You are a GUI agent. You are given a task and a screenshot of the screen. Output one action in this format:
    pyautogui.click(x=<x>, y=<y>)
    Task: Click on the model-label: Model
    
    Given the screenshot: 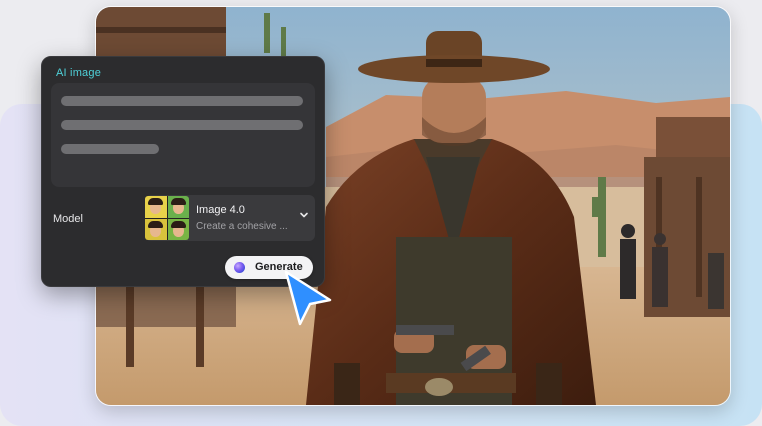 What is the action you would take?
    pyautogui.click(x=68, y=219)
    